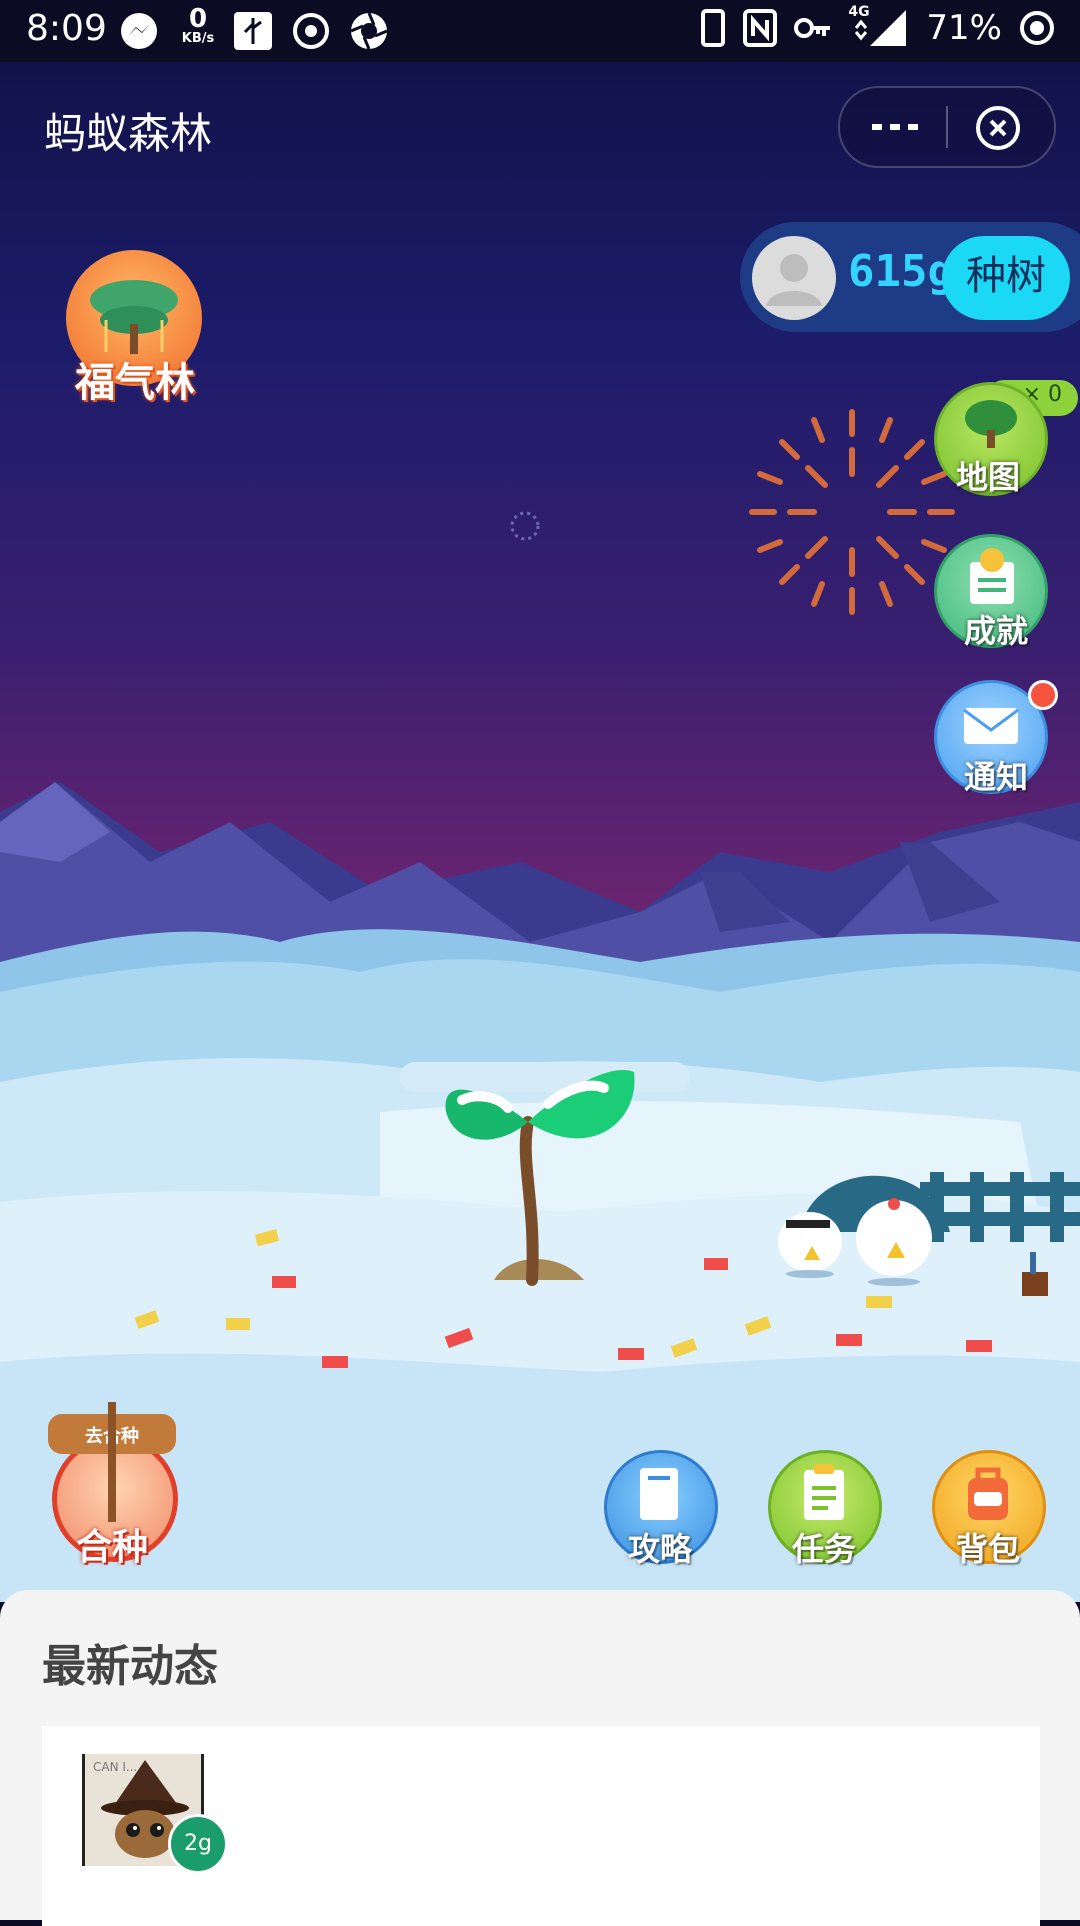 This screenshot has height=1926, width=1080. I want to click on usb-icon, so click(253, 31).